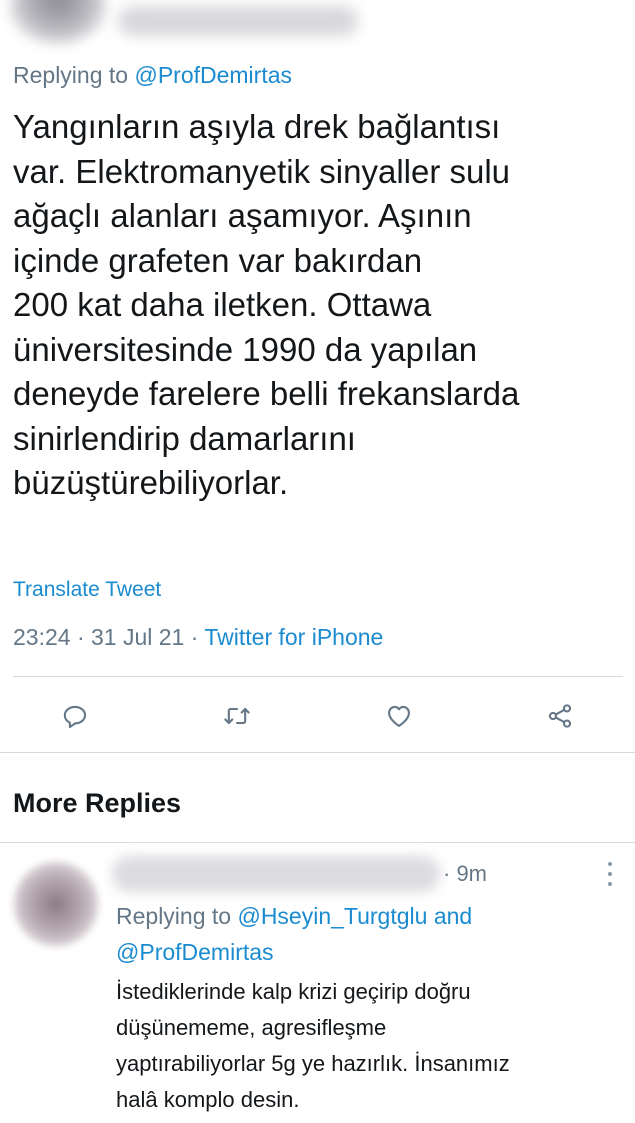 This screenshot has width=635, height=1123. Describe the element at coordinates (242, 215) in the screenshot. I see `tweet-text-line: ağaçlı alanları aşamıyor. Aşının` at that location.